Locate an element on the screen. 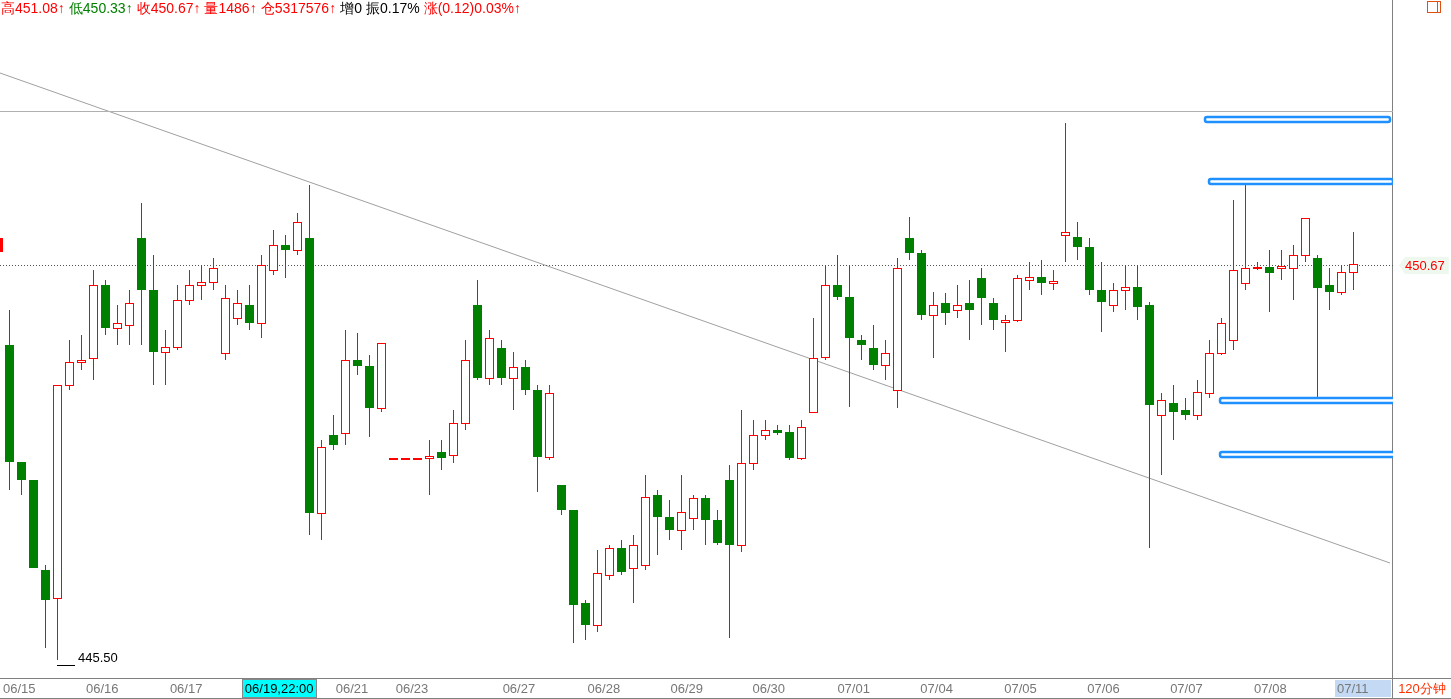 The height and width of the screenshot is (699, 1451). time-axis-label: 06/28 is located at coordinates (604, 688).